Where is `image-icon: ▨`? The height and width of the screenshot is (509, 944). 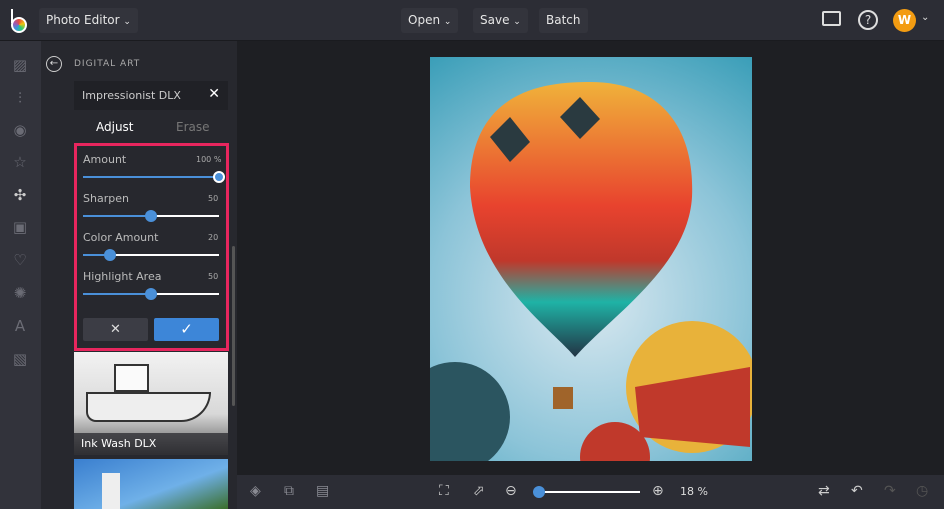 image-icon: ▨ is located at coordinates (20, 65).